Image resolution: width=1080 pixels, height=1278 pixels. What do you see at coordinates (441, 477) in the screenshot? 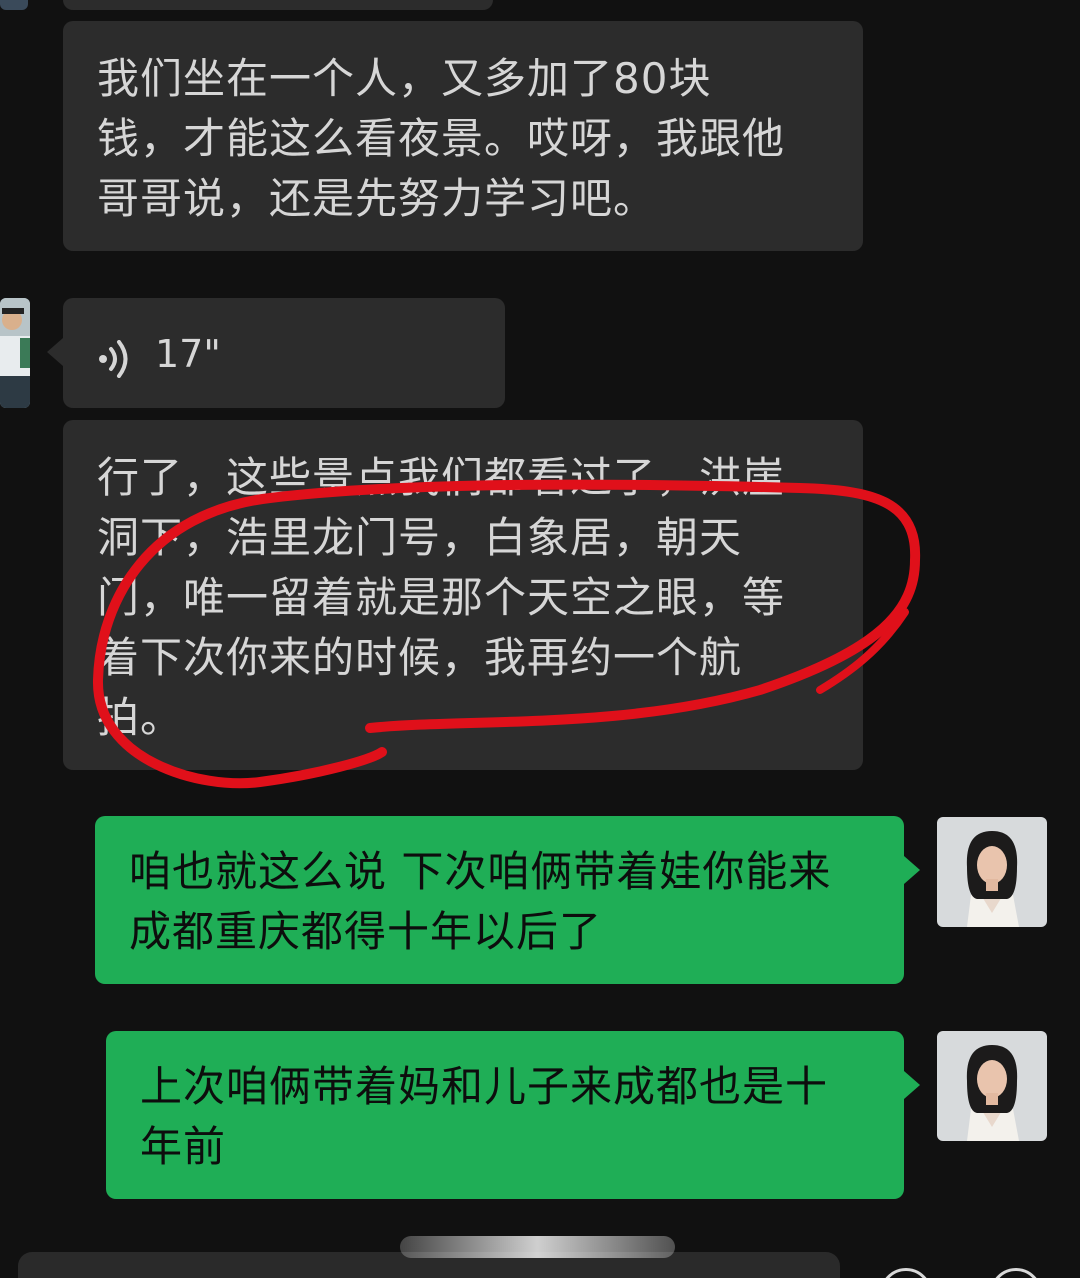
I see `message-text-line: 行了，这些景点我们都看过了，洪崖` at bounding box center [441, 477].